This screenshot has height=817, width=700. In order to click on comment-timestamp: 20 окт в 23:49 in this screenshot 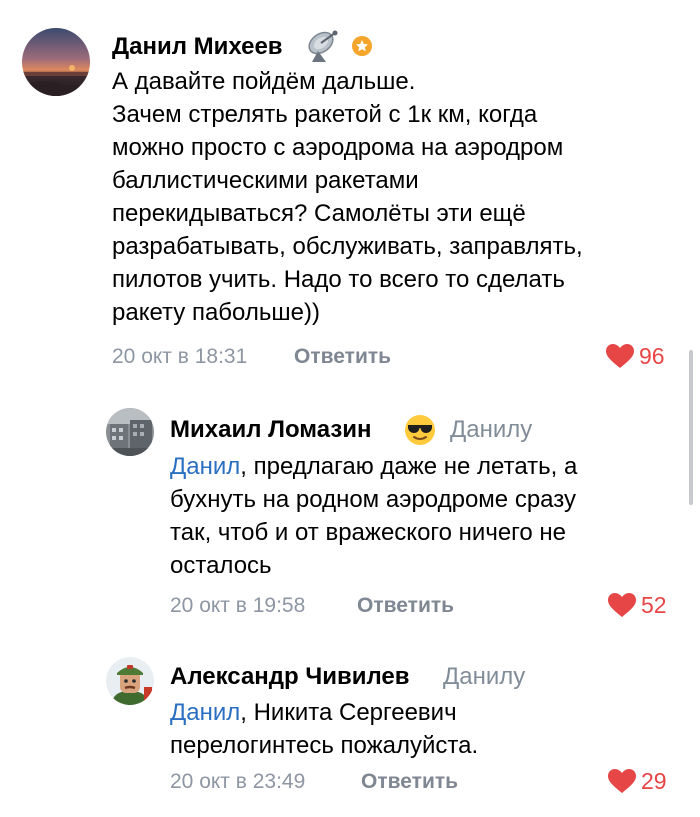, I will do `click(238, 781)`.